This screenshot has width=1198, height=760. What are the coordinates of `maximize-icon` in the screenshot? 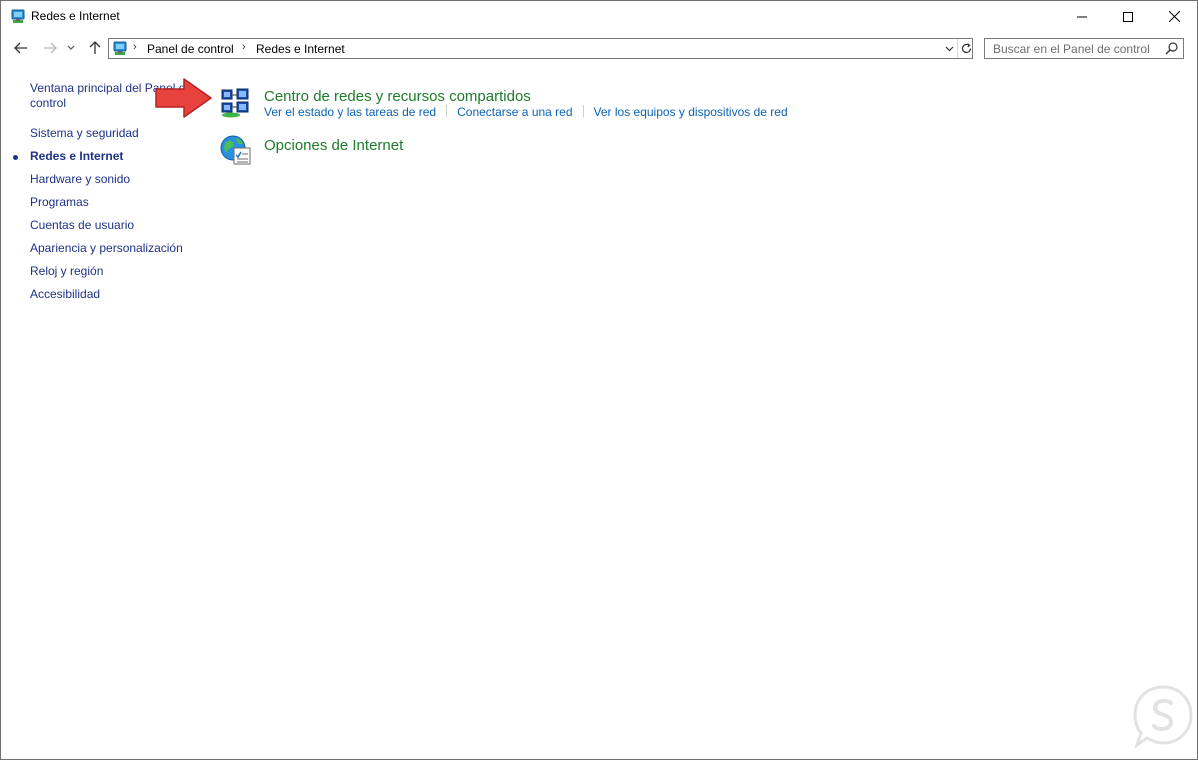 It's located at (1128, 16).